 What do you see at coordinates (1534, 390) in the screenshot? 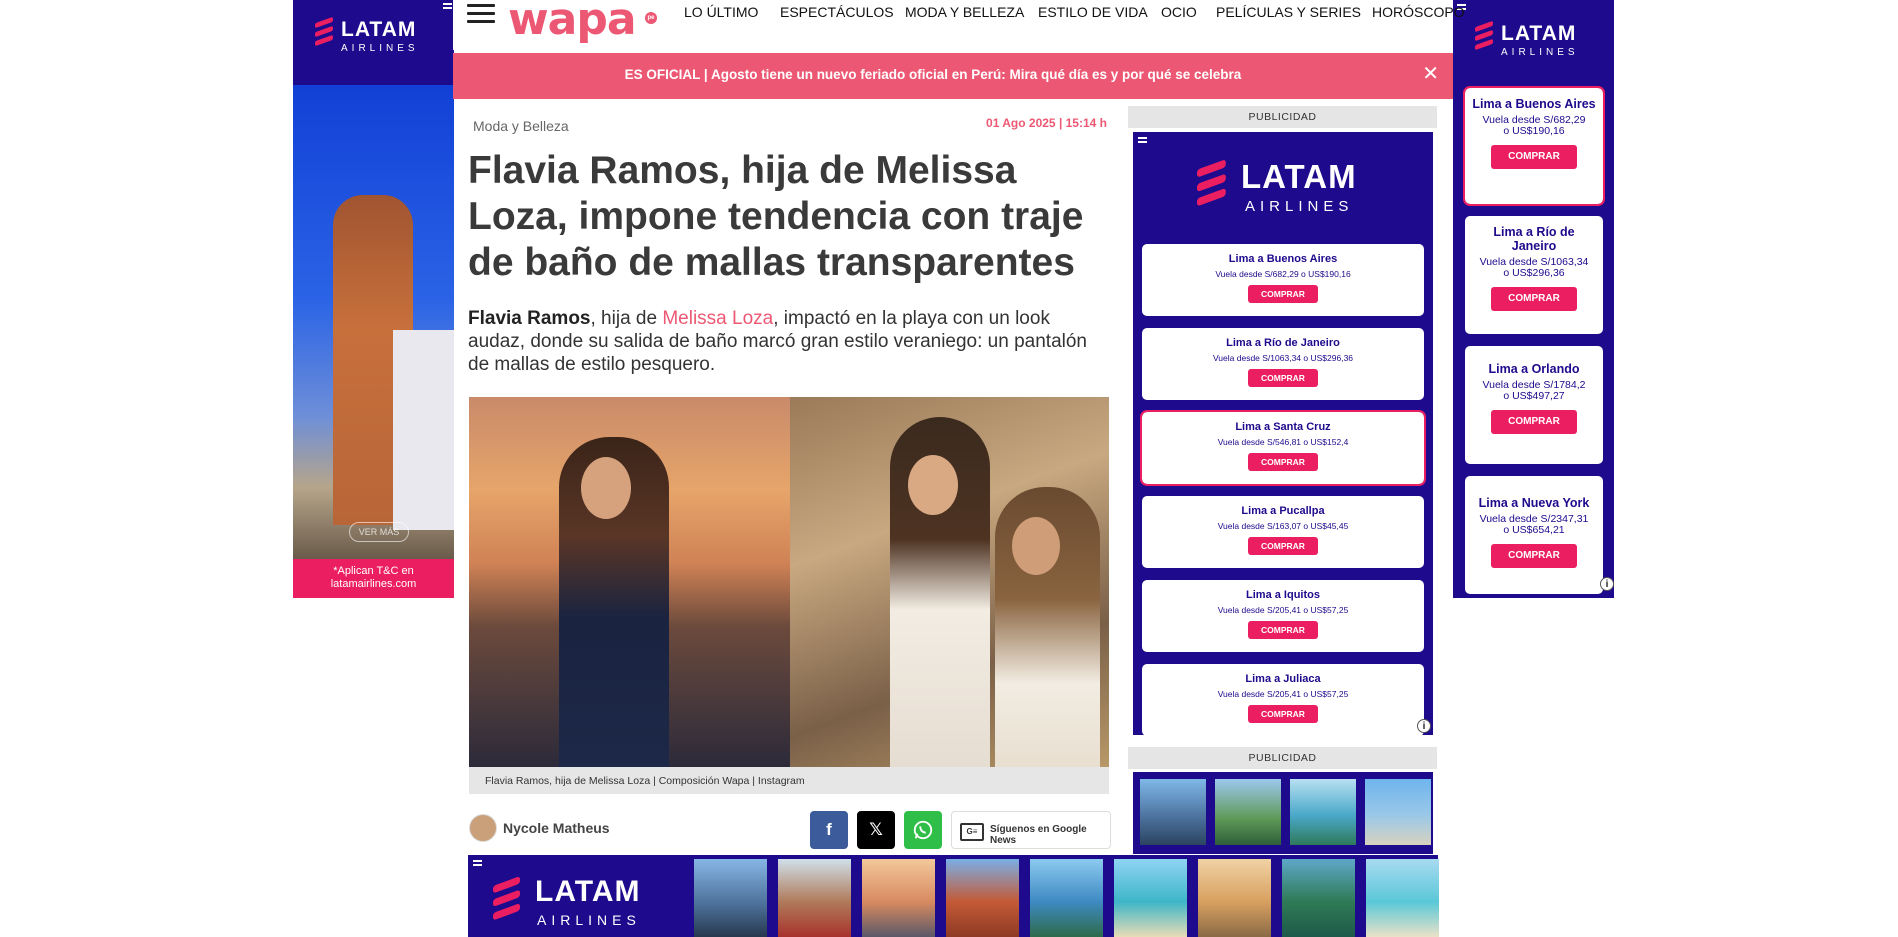
I see `offer-price: Vuela desde S/1784,2 o US$497,27` at bounding box center [1534, 390].